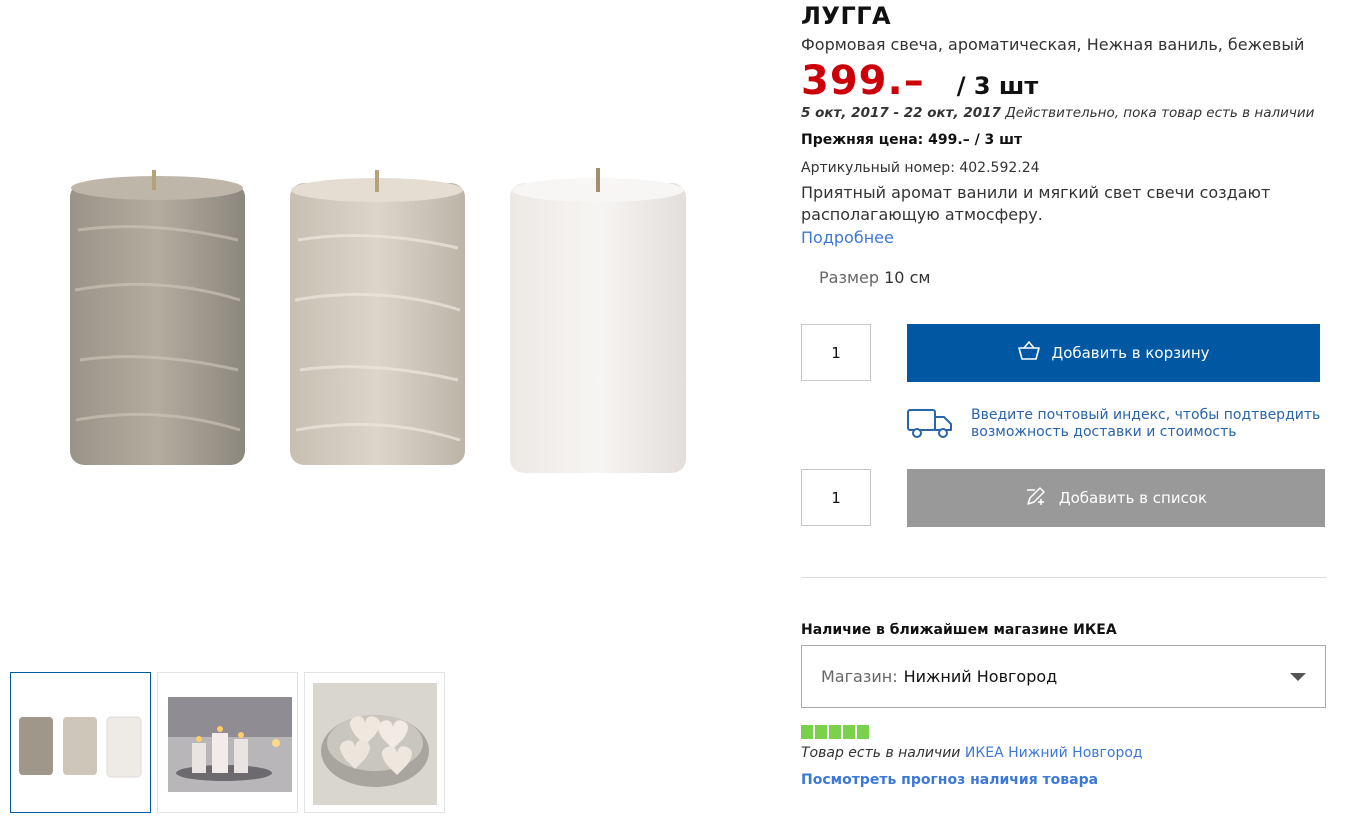  I want to click on add-to-list-label: Добавить в список, so click(1133, 498).